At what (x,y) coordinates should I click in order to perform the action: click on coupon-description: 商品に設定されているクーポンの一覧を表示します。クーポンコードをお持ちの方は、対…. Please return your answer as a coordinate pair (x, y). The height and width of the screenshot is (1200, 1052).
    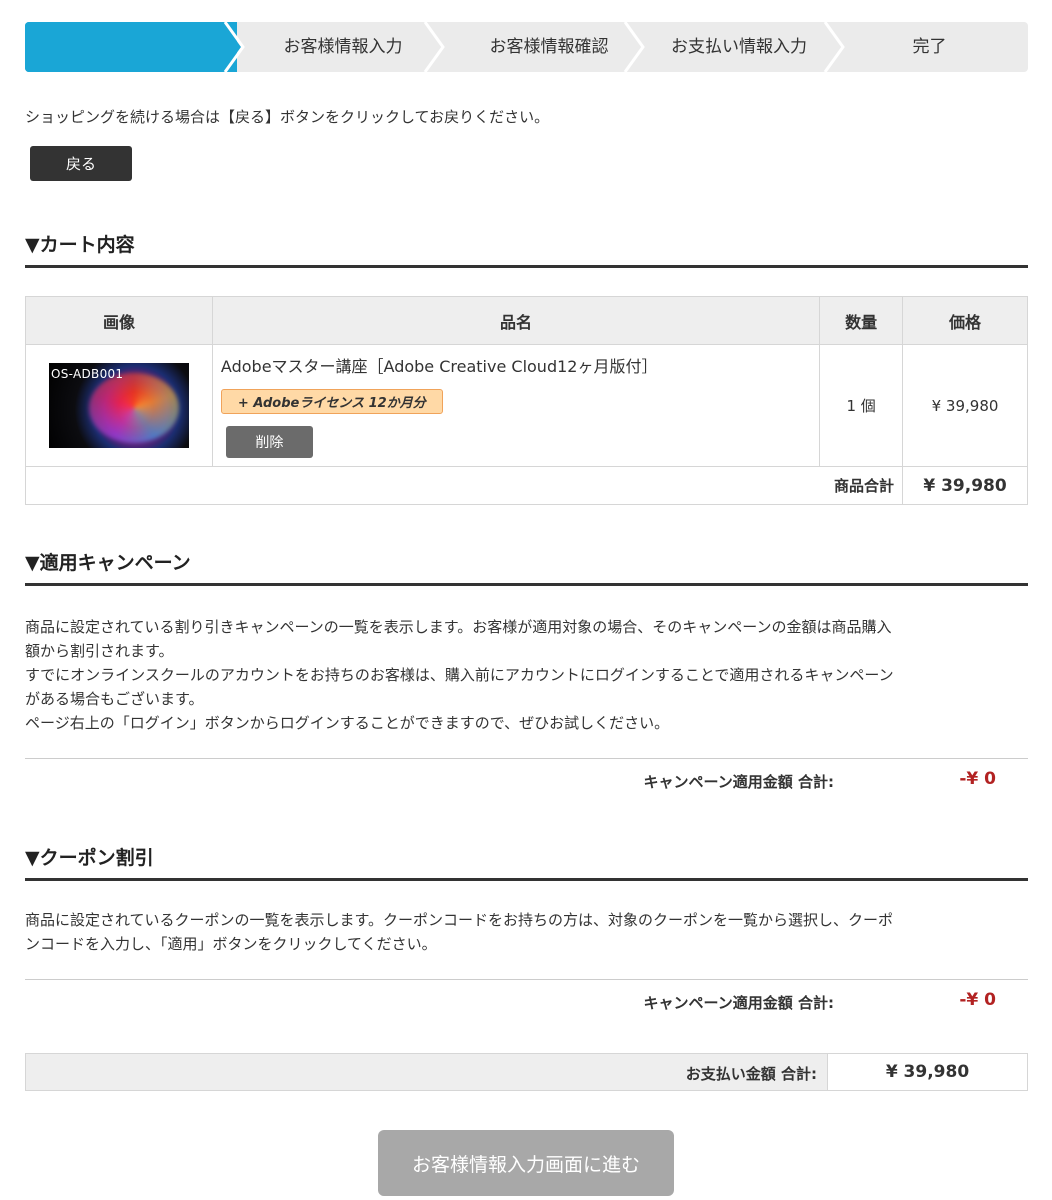
    Looking at the image, I should click on (526, 932).